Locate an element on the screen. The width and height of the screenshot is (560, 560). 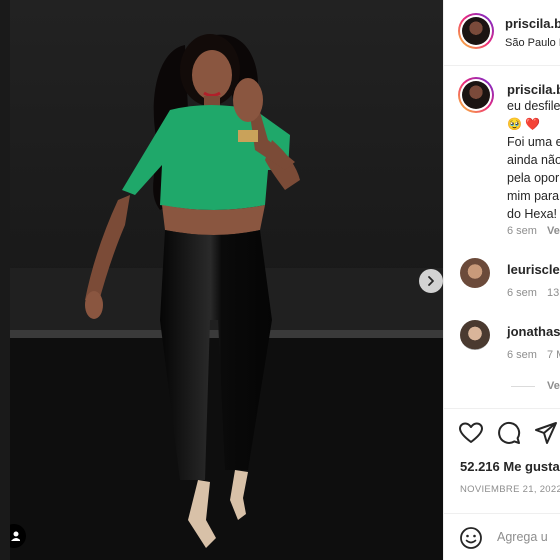
post-actions is located at coordinates (502, 432).